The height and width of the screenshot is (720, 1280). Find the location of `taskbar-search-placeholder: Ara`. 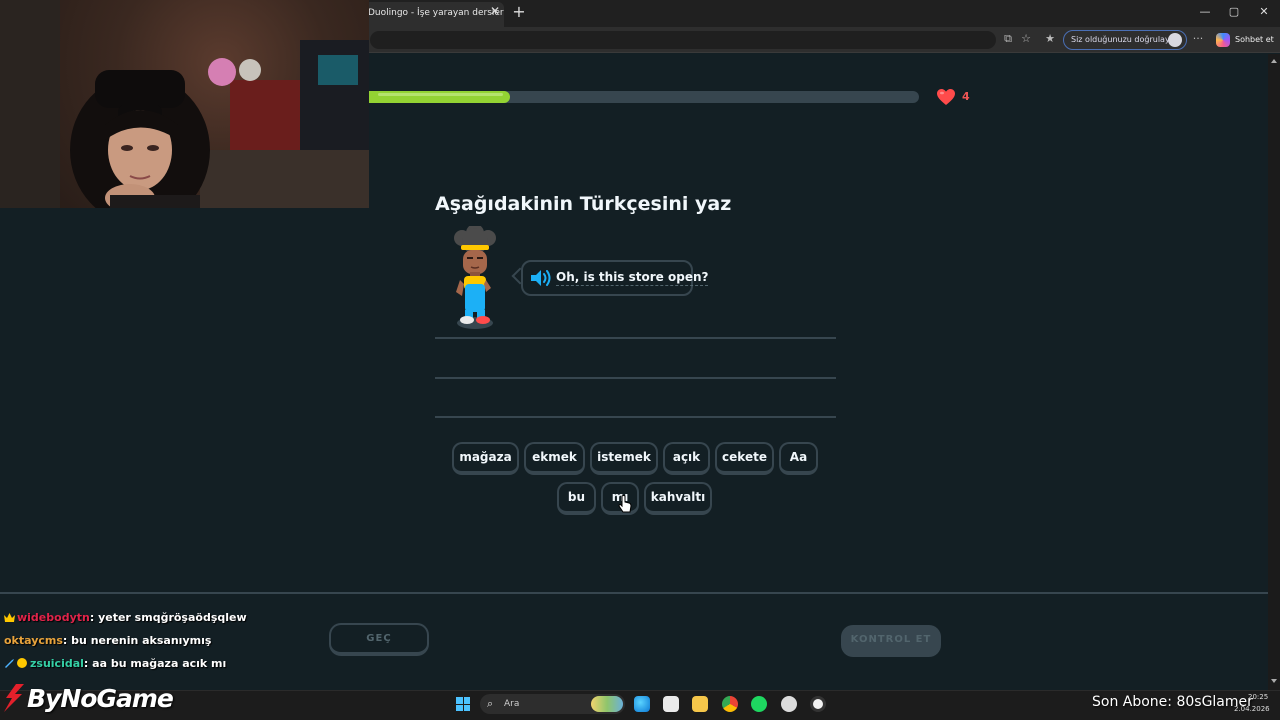

taskbar-search-placeholder: Ara is located at coordinates (512, 704).